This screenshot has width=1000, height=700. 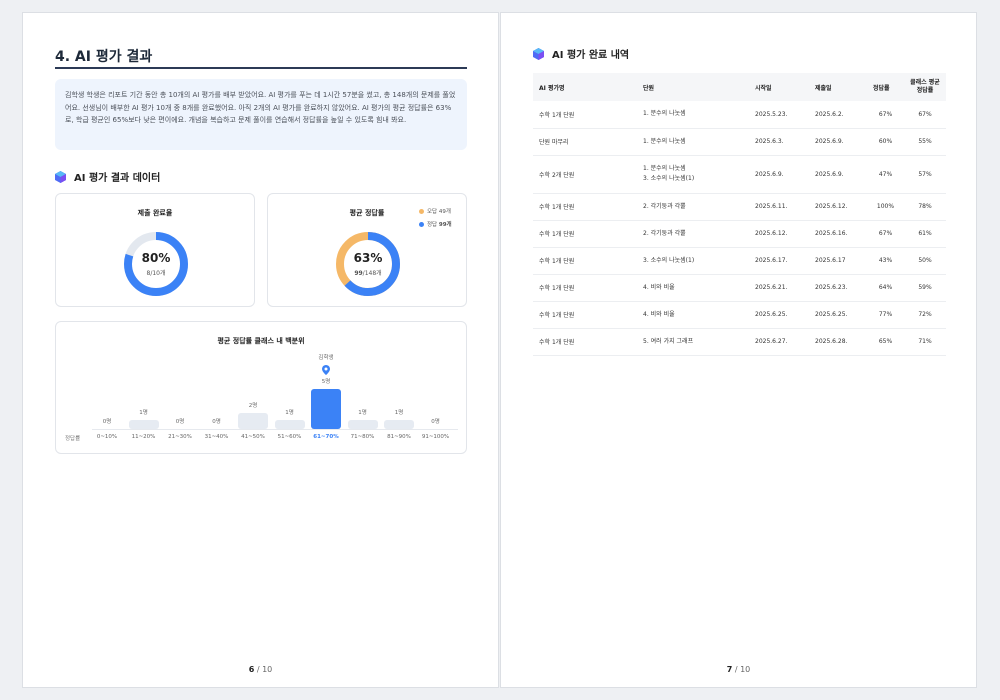 I want to click on cell-rate: 60%, so click(x=885, y=142).